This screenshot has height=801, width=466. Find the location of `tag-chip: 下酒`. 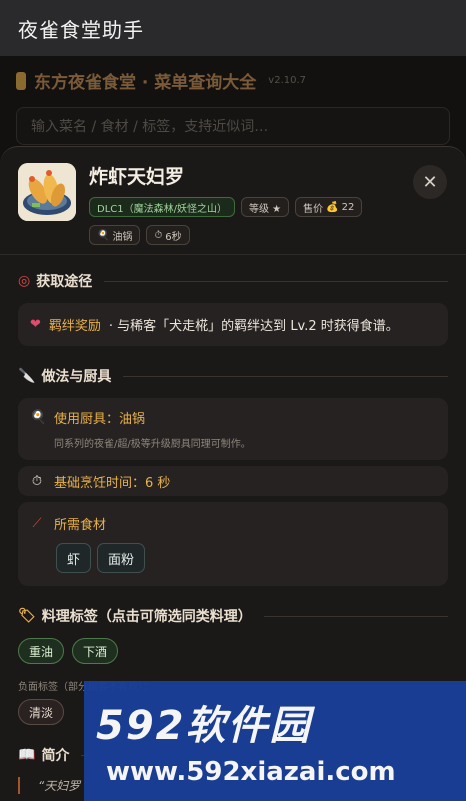

tag-chip: 下酒 is located at coordinates (95, 651).